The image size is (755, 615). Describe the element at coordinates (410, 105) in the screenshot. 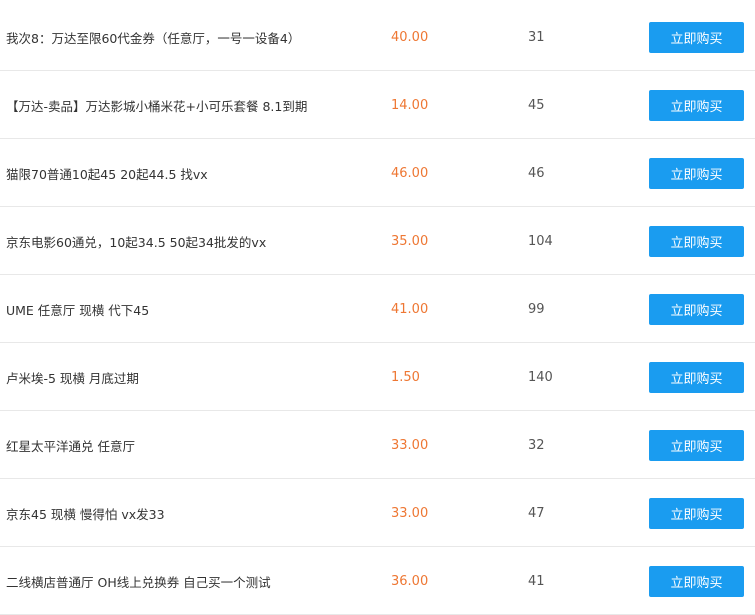

I see `item-price: 14.00` at that location.